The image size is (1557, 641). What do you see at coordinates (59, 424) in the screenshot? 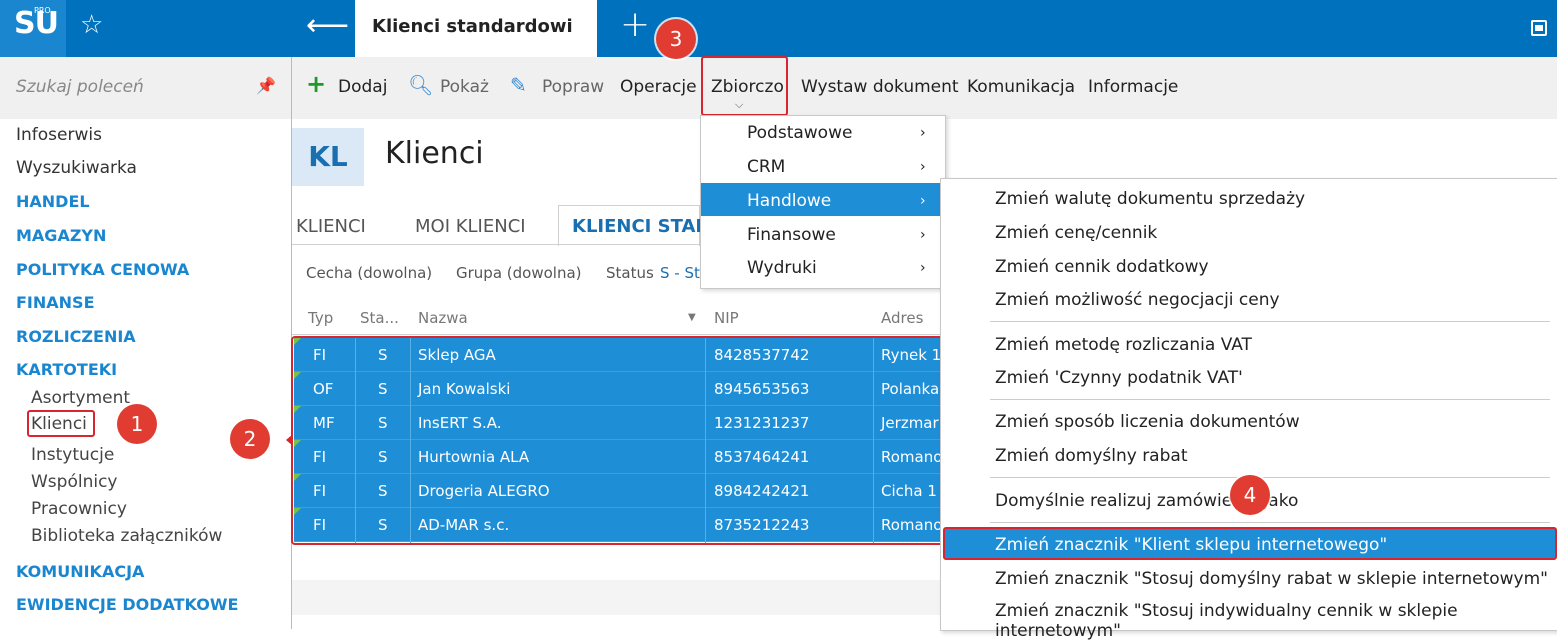
I see `sidebar-item-klienci: Klienci` at bounding box center [59, 424].